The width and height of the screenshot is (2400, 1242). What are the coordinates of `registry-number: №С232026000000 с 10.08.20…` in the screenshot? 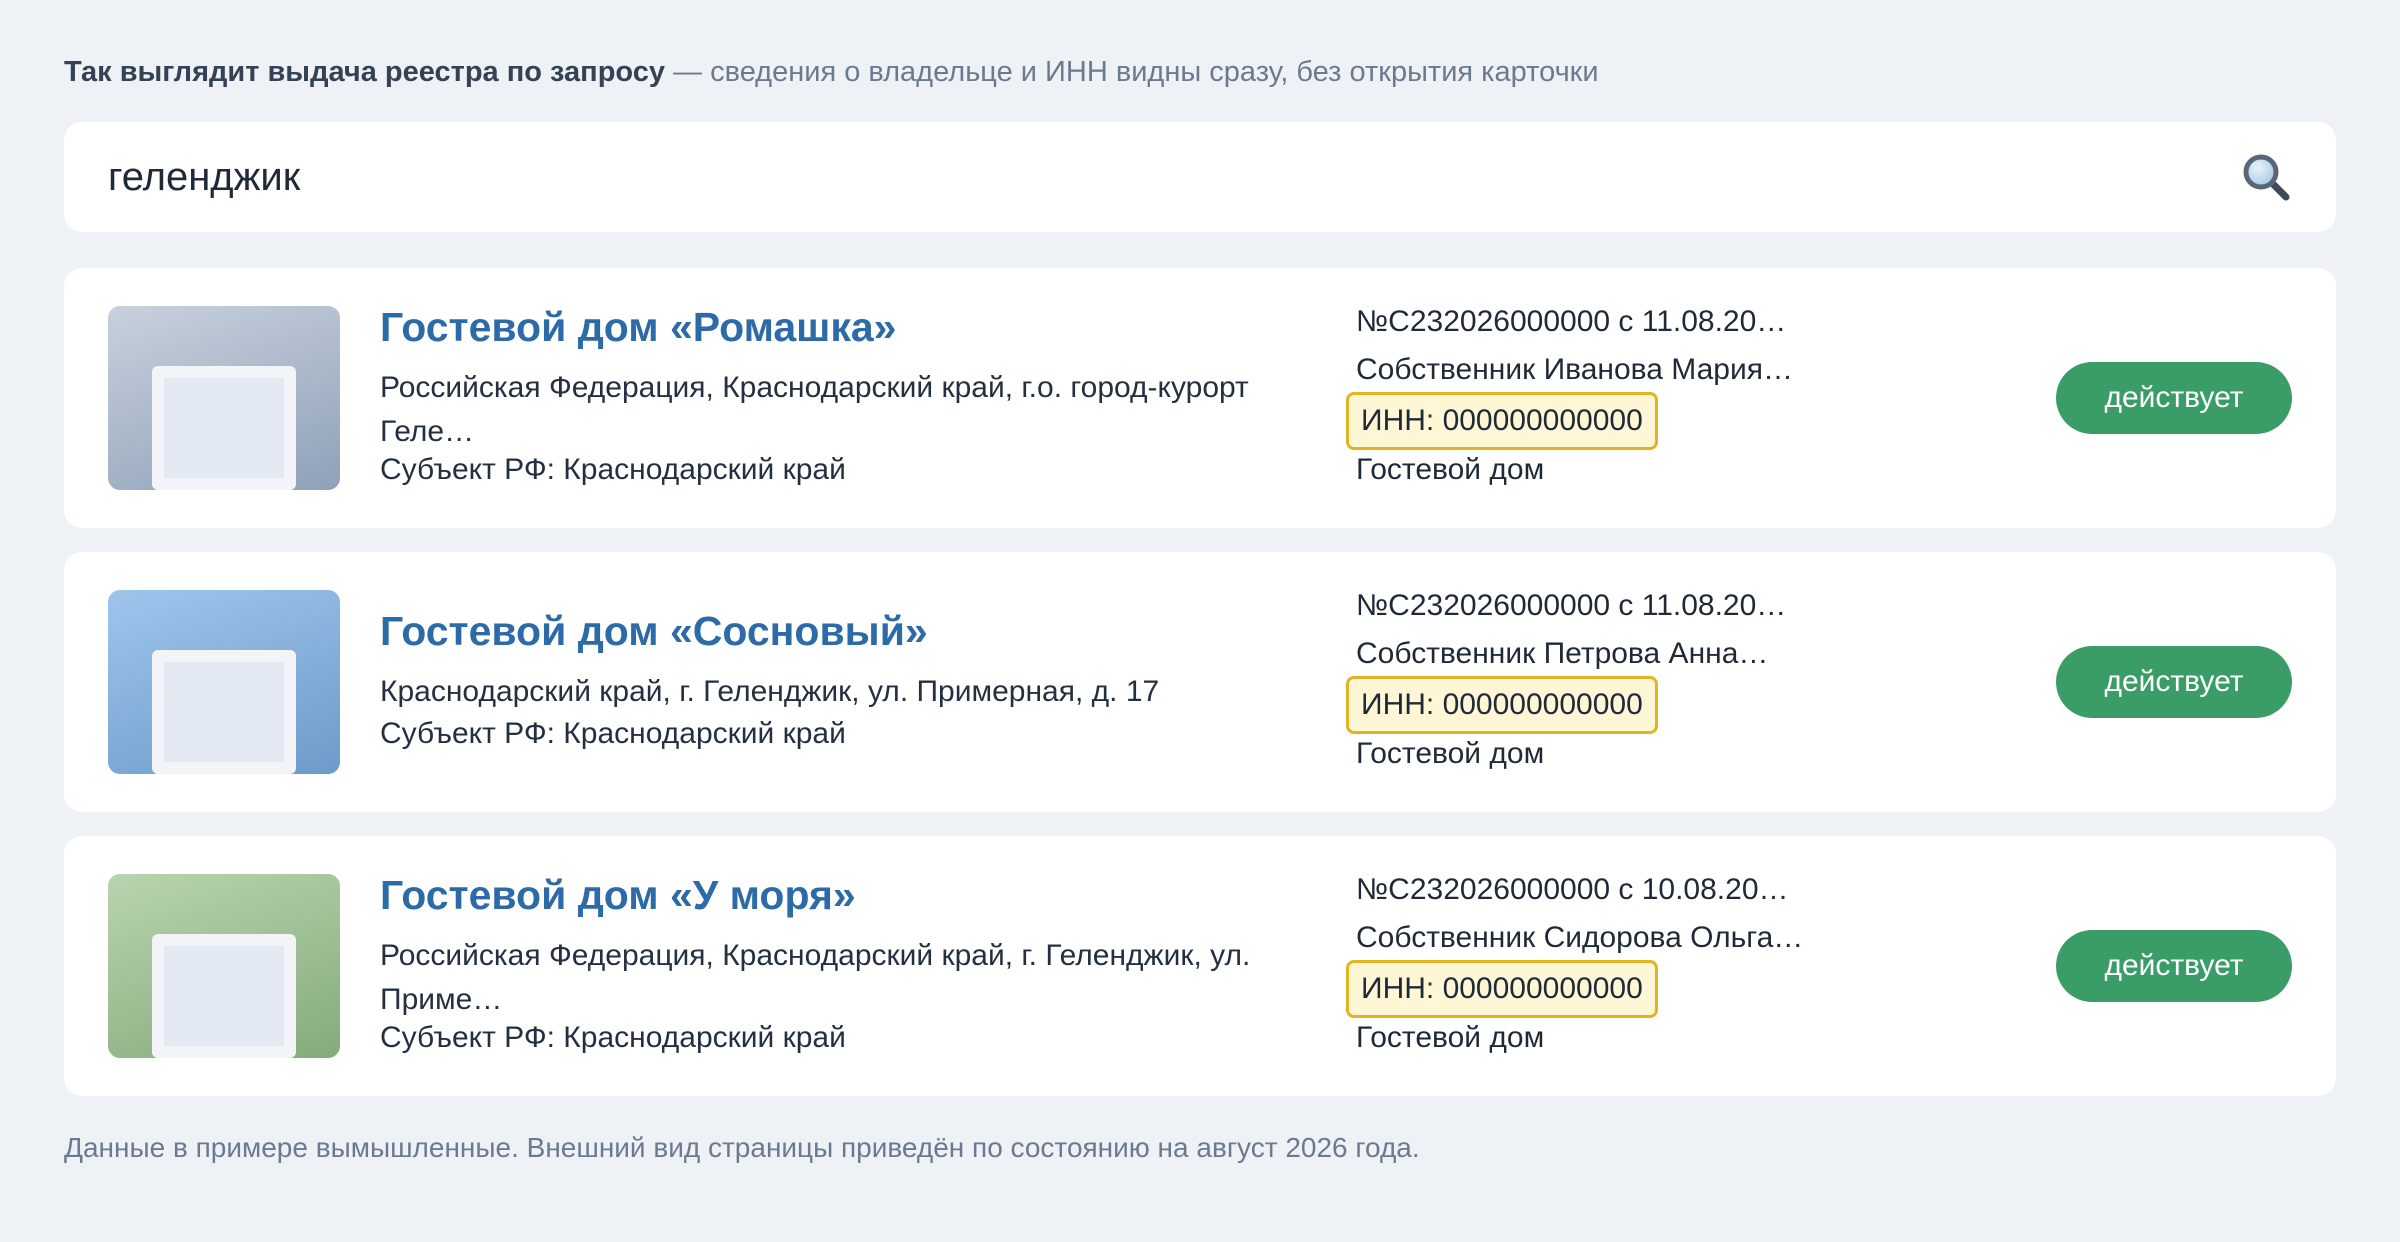 It's located at (1572, 889).